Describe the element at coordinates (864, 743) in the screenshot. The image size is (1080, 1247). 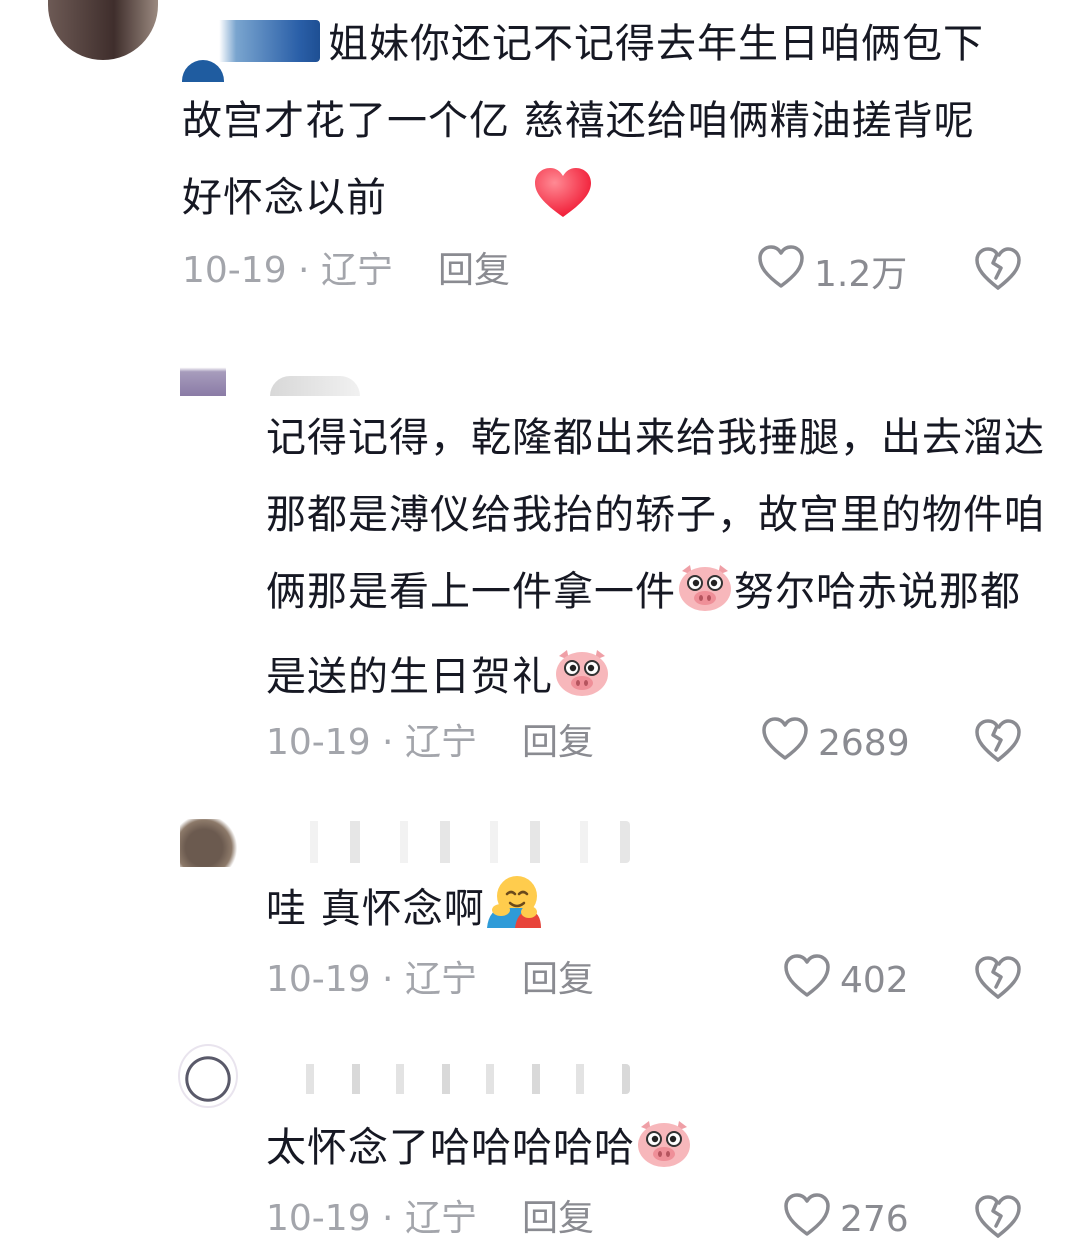
I see `like-count: 2689` at that location.